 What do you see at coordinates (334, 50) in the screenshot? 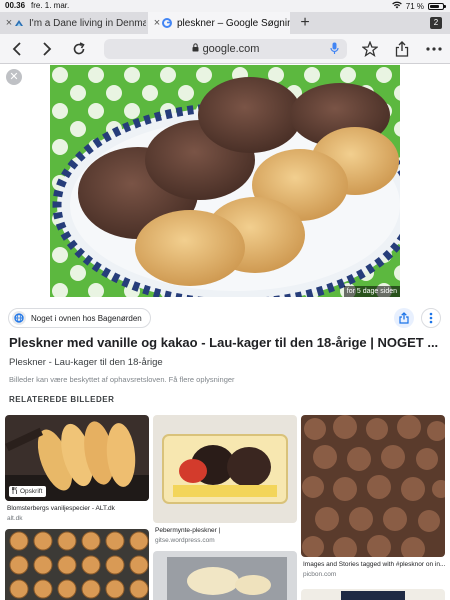
I see `microphone-icon` at bounding box center [334, 50].